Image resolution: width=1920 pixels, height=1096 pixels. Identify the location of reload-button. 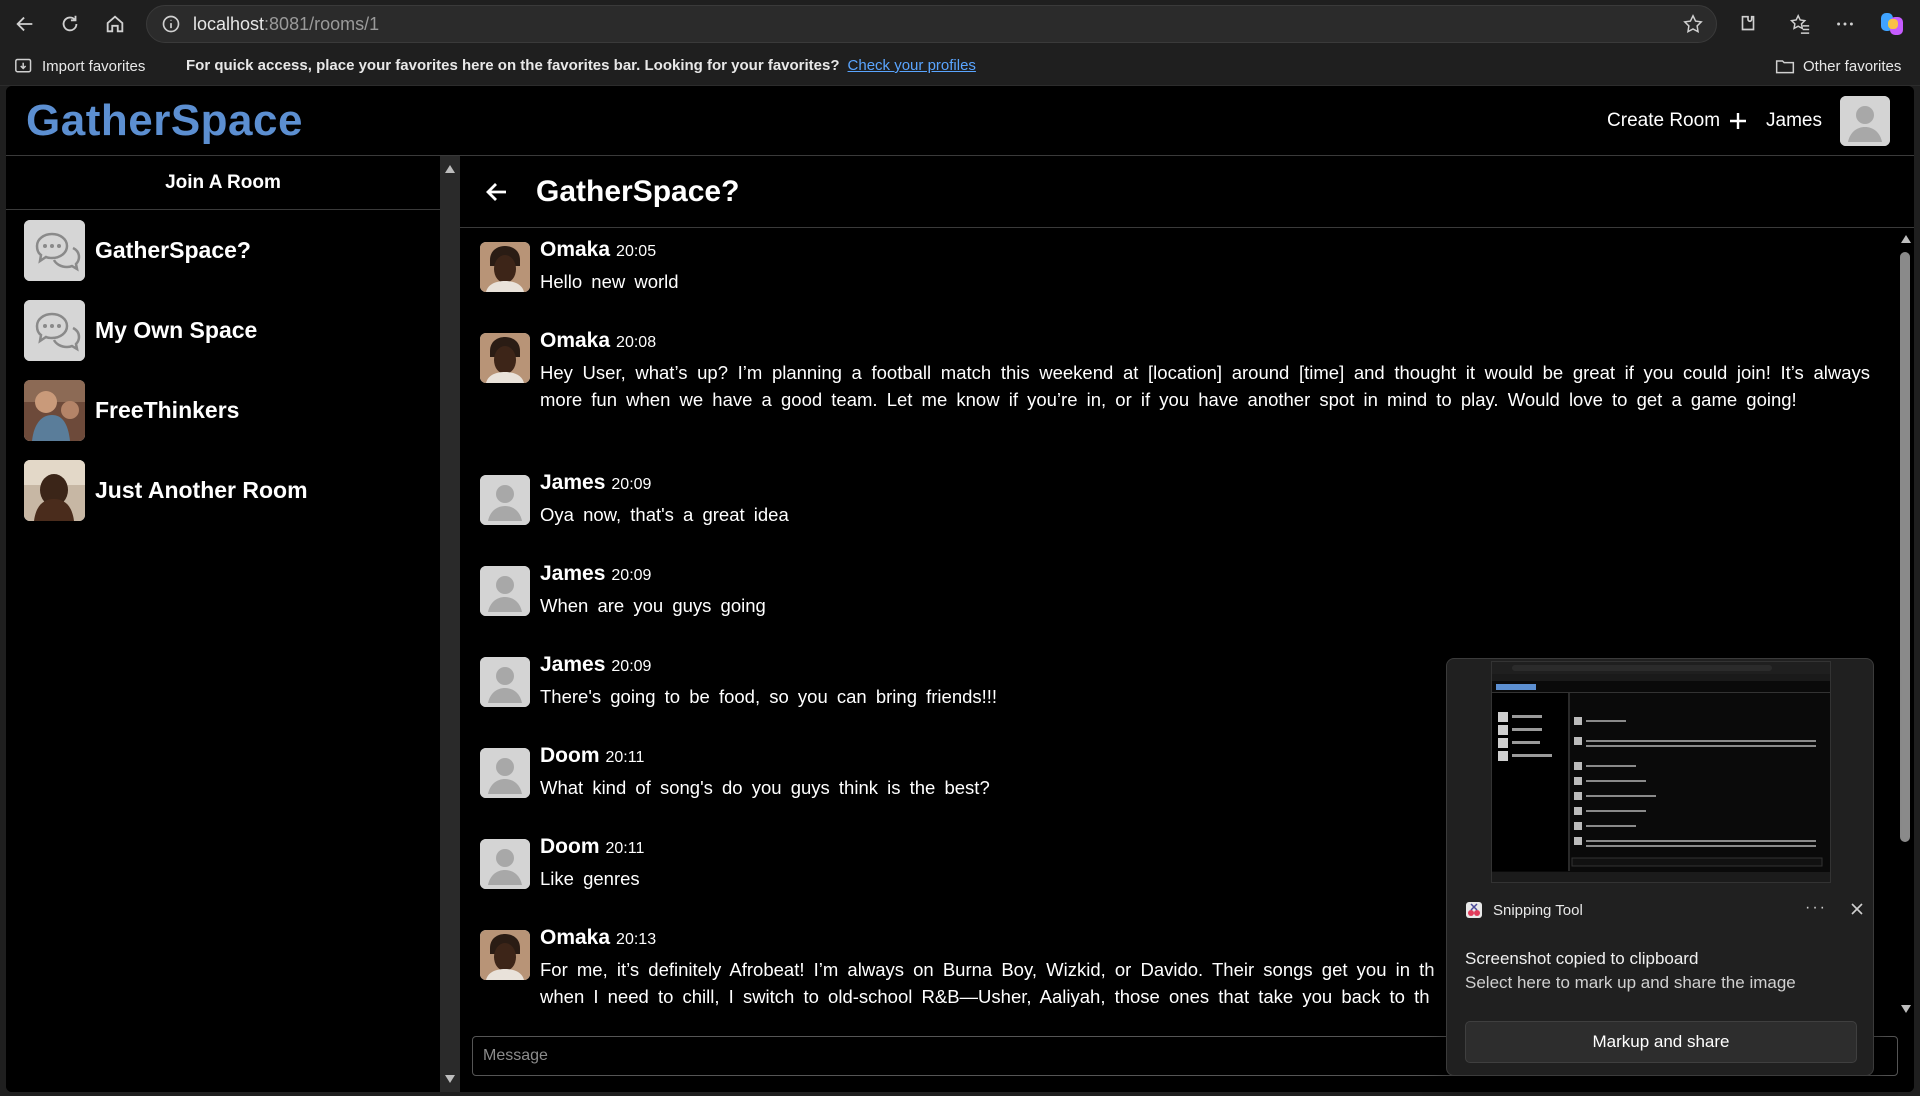
(70, 24).